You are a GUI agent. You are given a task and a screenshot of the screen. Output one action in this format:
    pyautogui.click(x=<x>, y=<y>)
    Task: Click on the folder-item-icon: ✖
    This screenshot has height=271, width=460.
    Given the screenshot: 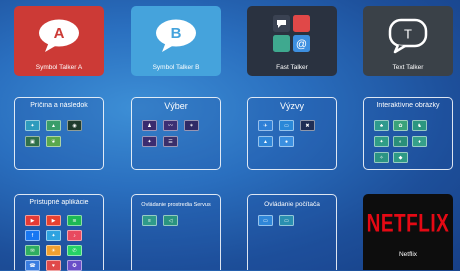 What is the action you would take?
    pyautogui.click(x=307, y=125)
    